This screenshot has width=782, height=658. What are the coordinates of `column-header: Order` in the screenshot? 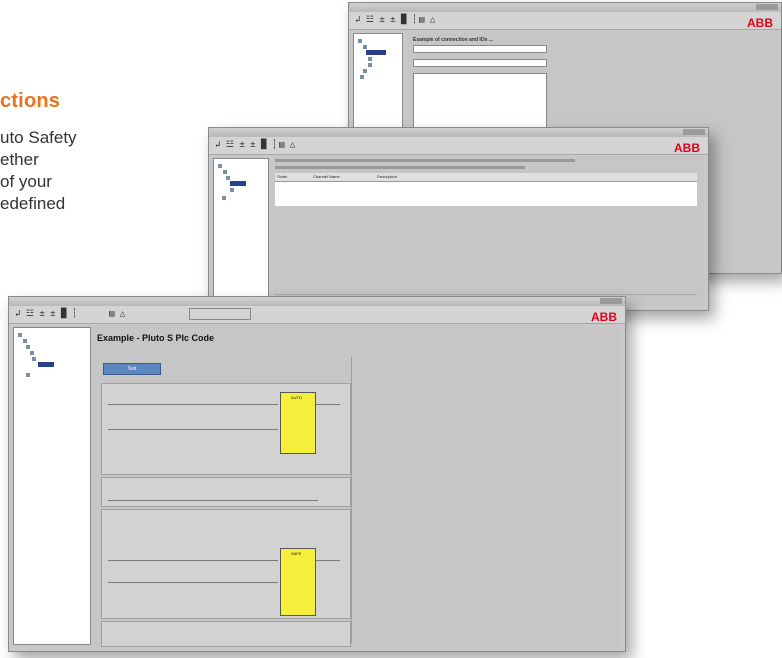 It's located at (282, 176).